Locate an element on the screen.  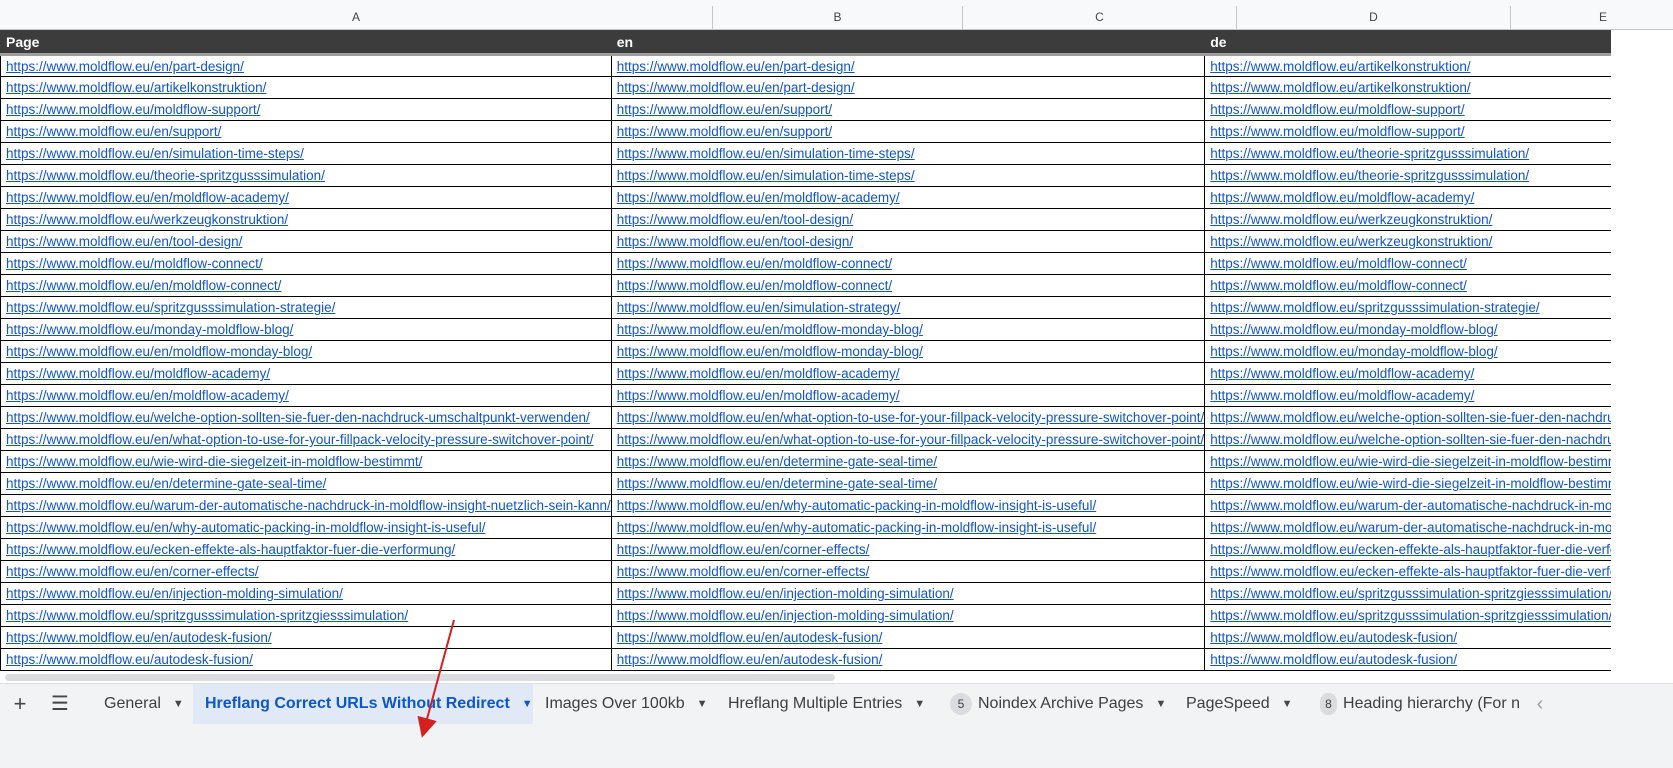
cell-en: https://www.moldflow.eu/en/tool-design/ is located at coordinates (907, 220).